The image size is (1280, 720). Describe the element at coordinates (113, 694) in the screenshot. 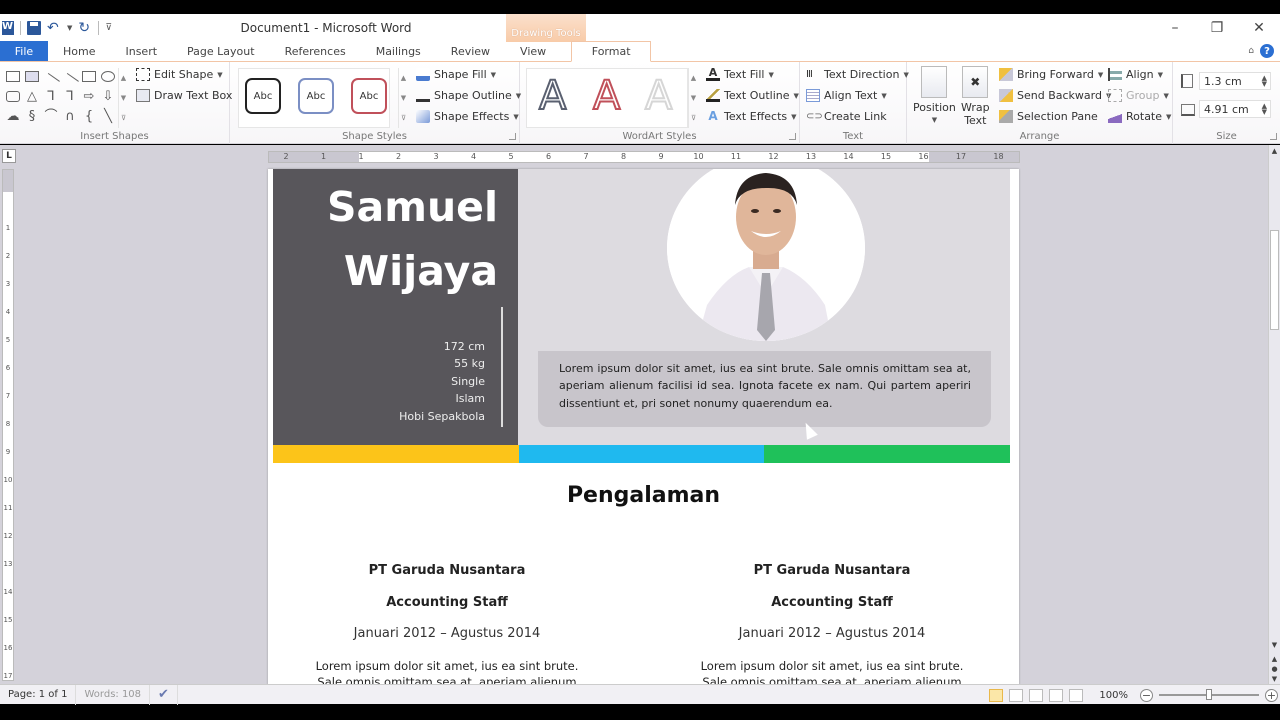

I see `word-count: Words: 108` at that location.